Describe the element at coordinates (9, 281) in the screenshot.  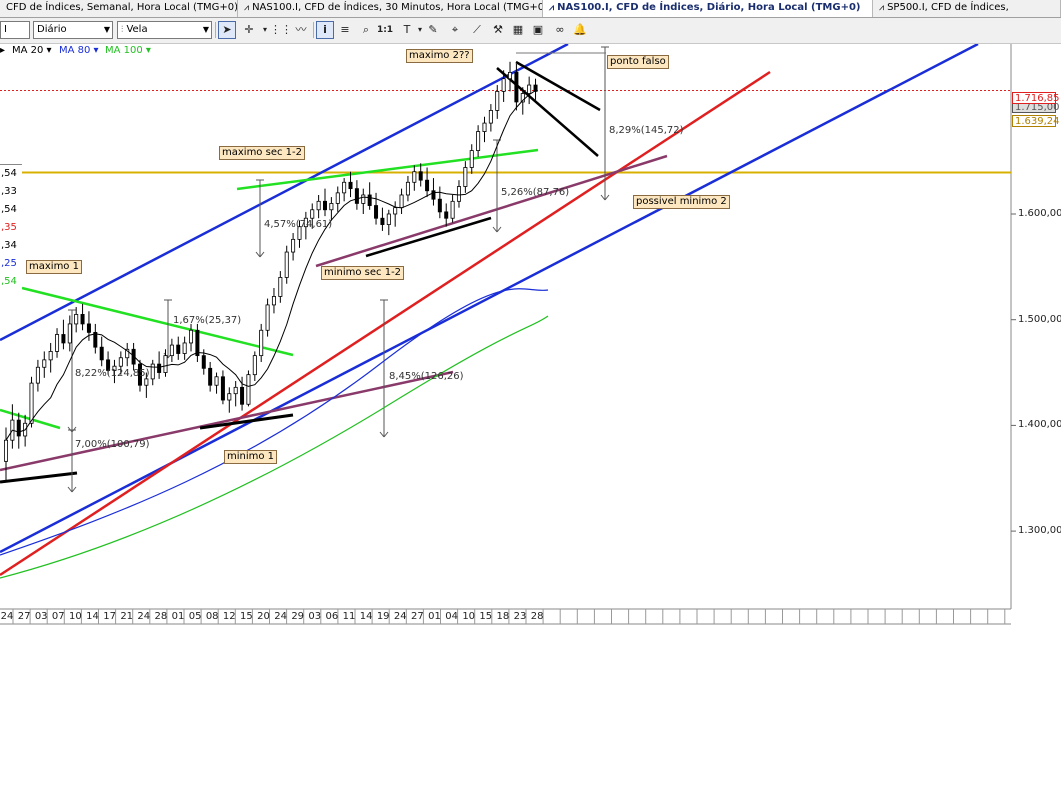
I see `indicator-value: ,54` at that location.